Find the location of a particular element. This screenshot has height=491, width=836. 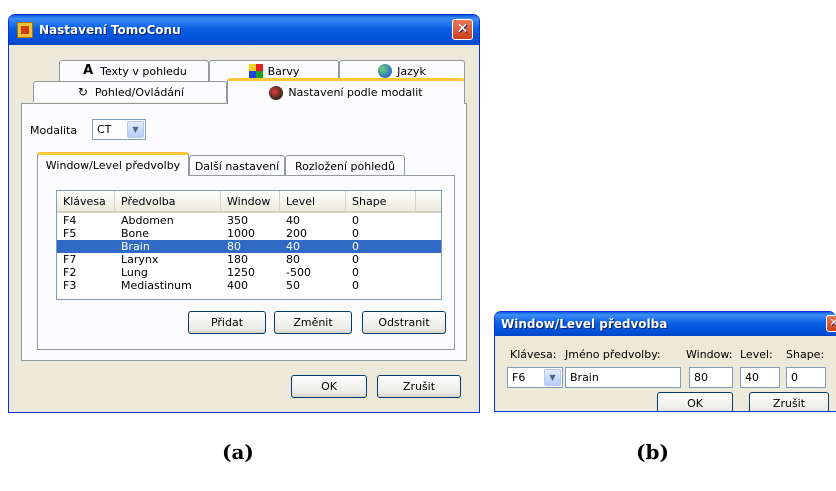

tab-texts-in-view: A Texty v pohledu is located at coordinates (134, 70).